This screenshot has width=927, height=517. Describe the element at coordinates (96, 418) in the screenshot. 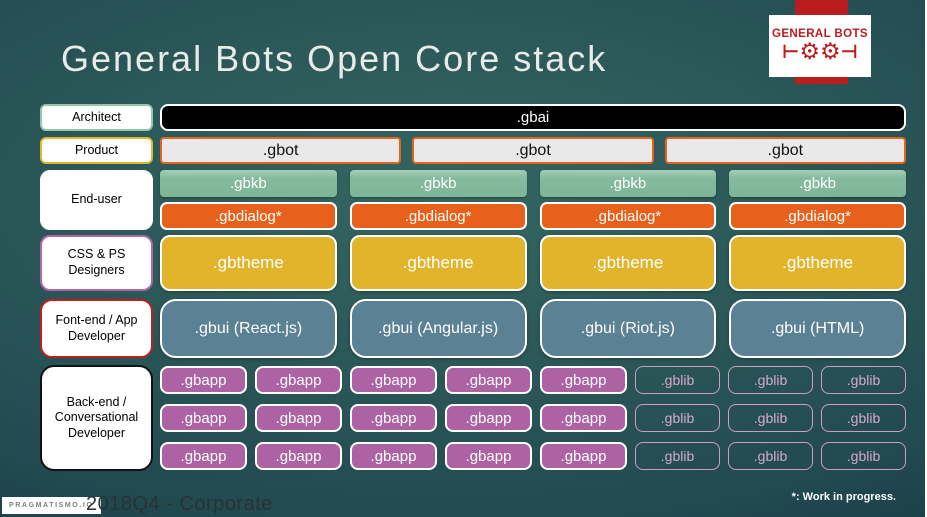

I see `role-label-backend-developer: Back-end / Conversational Developer` at that location.